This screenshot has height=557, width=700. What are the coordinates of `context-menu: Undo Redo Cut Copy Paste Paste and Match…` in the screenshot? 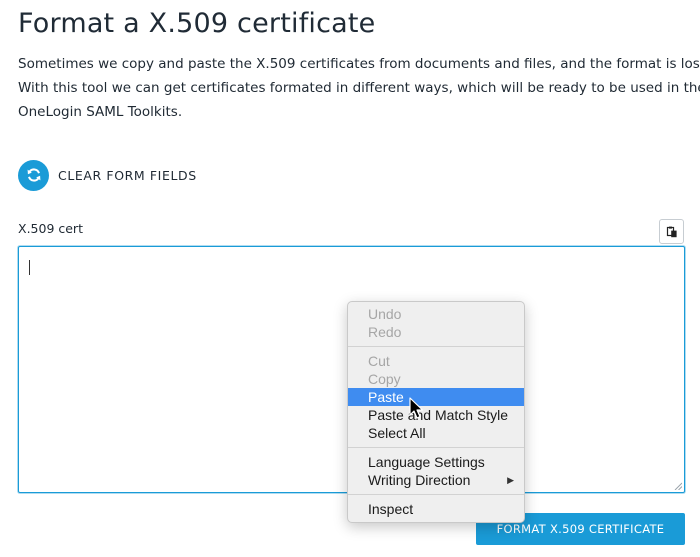 It's located at (436, 412).